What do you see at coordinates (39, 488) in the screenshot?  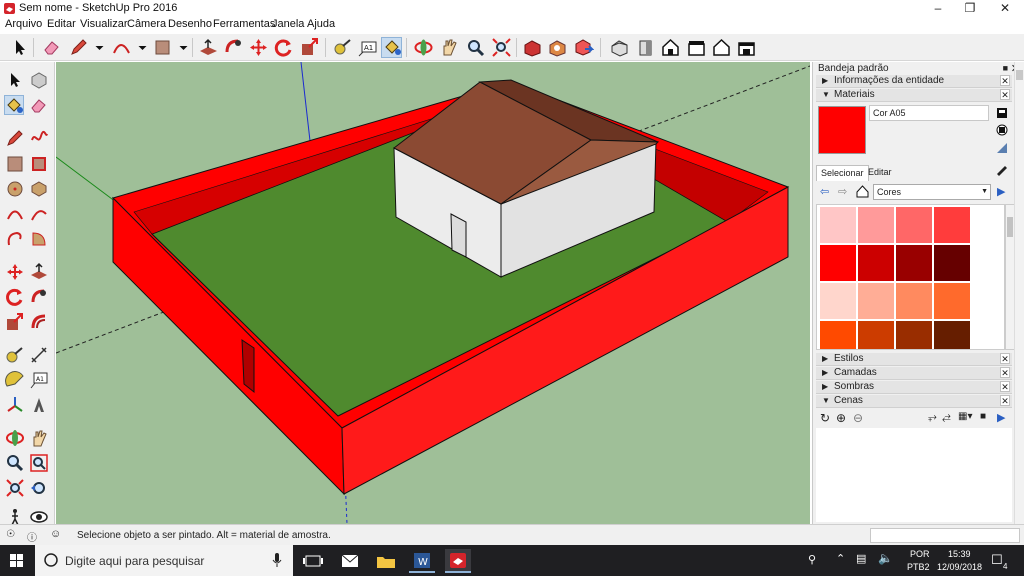 I see `previous-icon` at bounding box center [39, 488].